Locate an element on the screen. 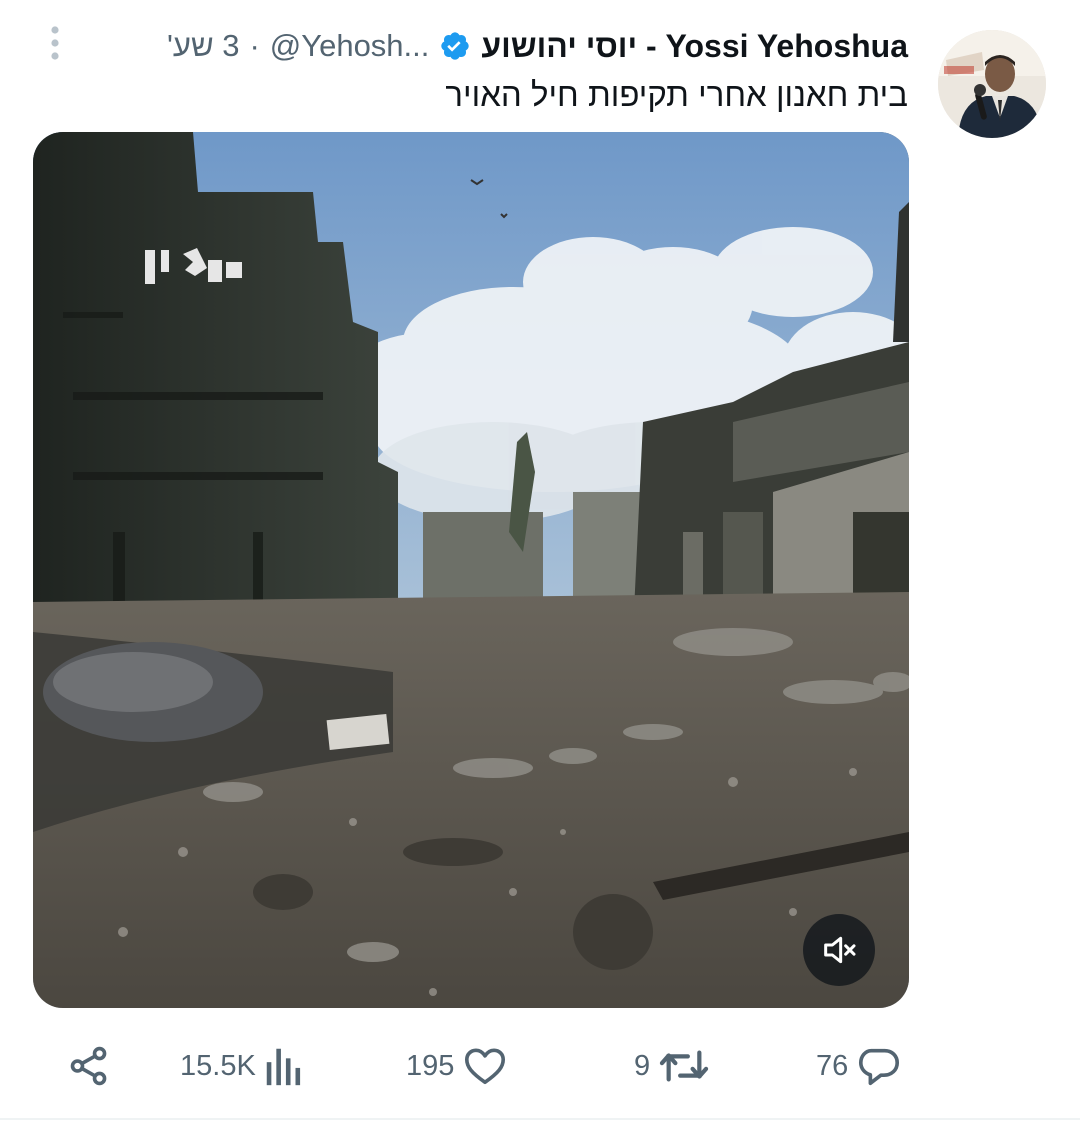 This screenshot has height=1146, width=1080. retweets-label: 9 is located at coordinates (642, 1065).